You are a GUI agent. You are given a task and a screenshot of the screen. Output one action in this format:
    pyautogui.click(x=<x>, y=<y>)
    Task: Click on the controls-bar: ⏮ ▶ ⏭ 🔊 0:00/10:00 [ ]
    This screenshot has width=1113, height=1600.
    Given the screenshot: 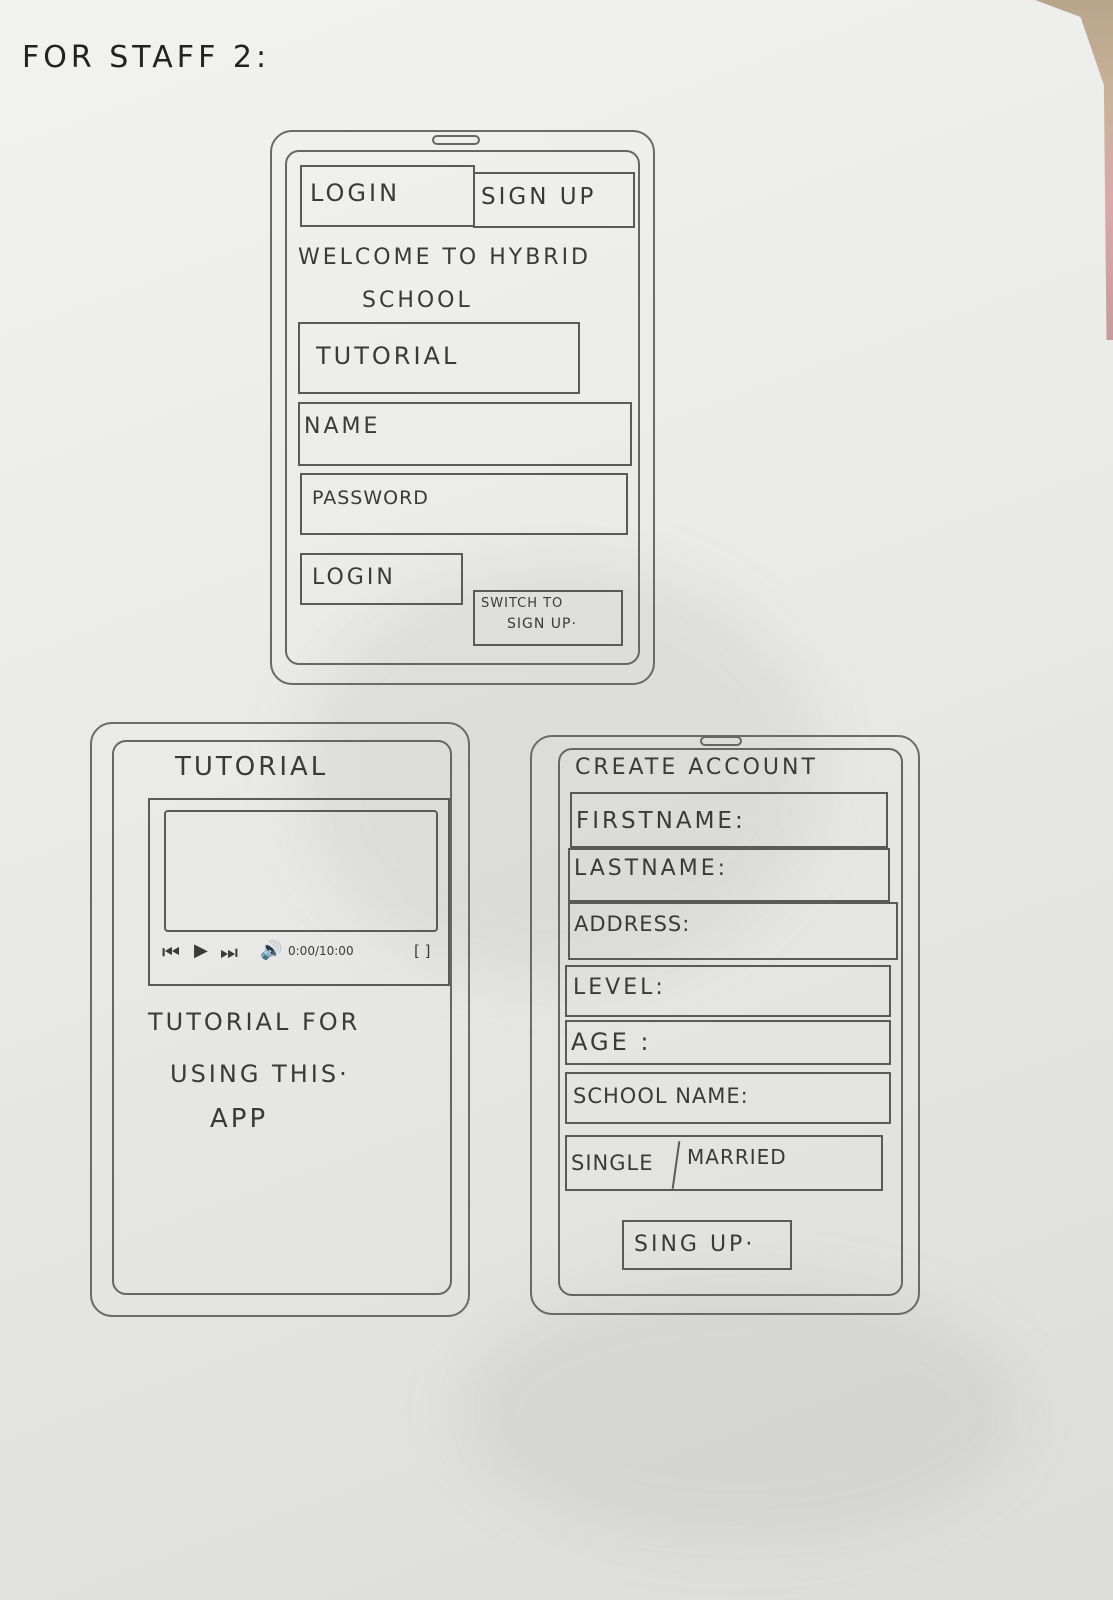 What is the action you would take?
    pyautogui.click(x=302, y=953)
    